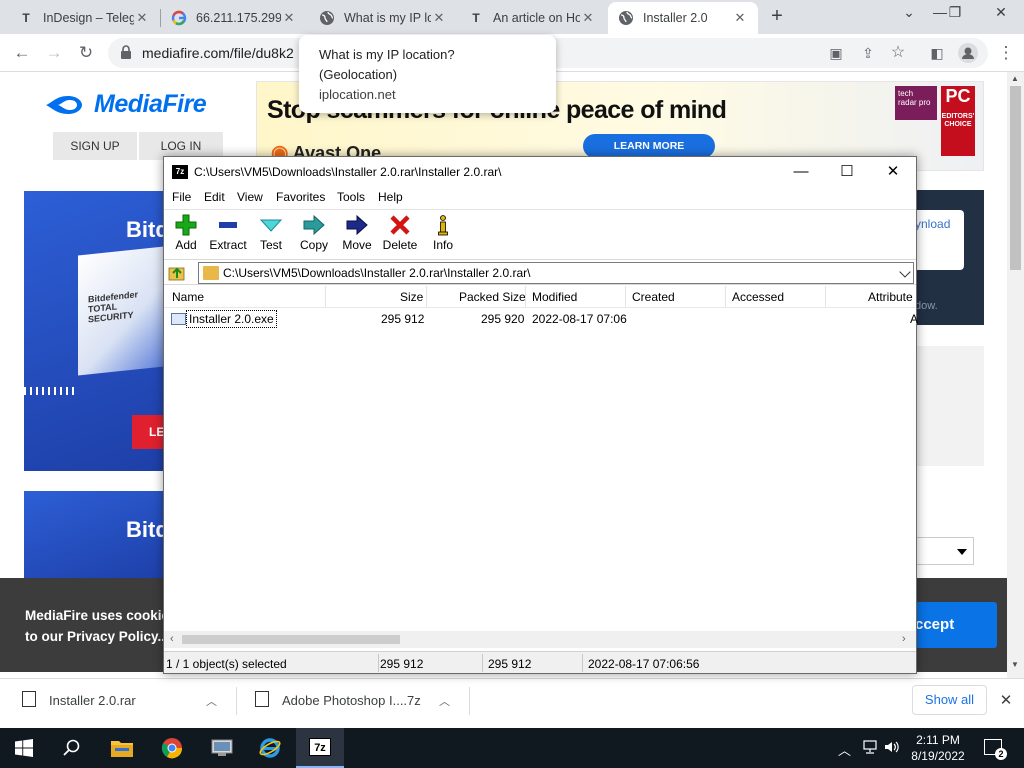 Image resolution: width=1024 pixels, height=768 pixels. Describe the element at coordinates (222, 748) in the screenshot. I see `network-app-icon` at that location.